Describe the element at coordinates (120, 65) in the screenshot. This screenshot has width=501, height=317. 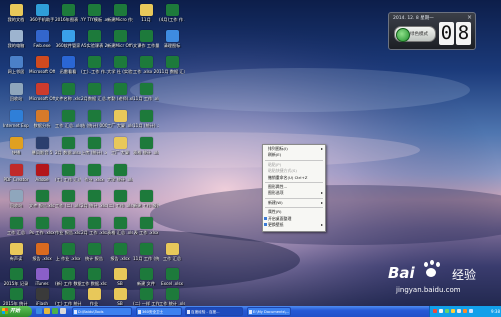
I see `desktop-icon: 大学 社 (实验报告) .xlsx` at that location.